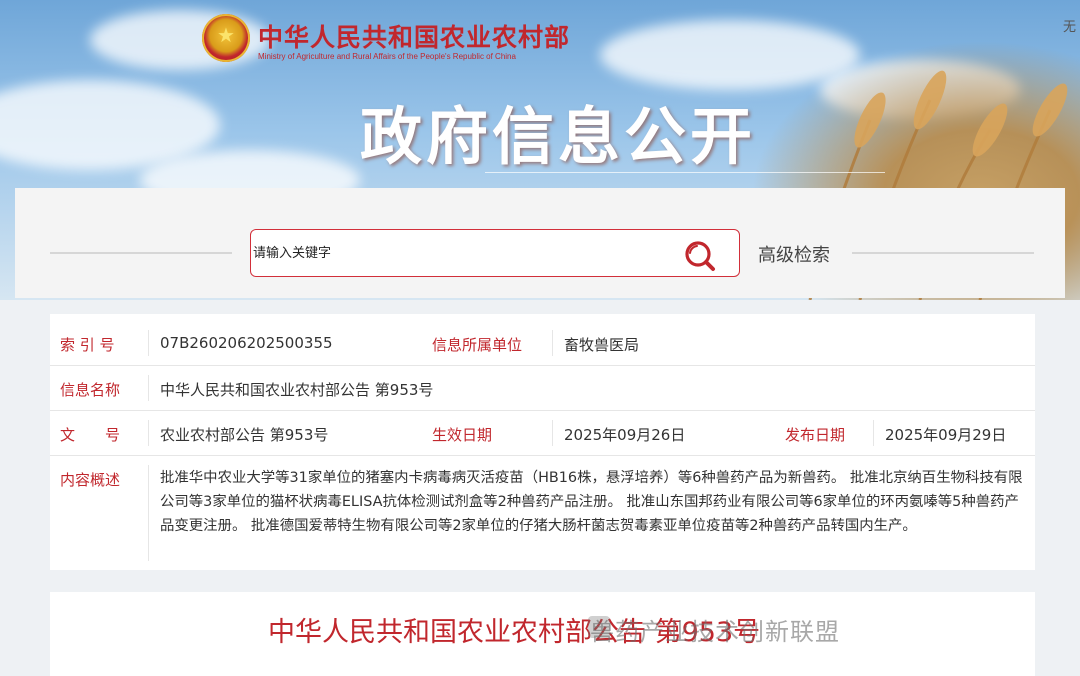 This screenshot has height=676, width=1080. Describe the element at coordinates (453, 253) in the screenshot. I see `search-input` at that location.